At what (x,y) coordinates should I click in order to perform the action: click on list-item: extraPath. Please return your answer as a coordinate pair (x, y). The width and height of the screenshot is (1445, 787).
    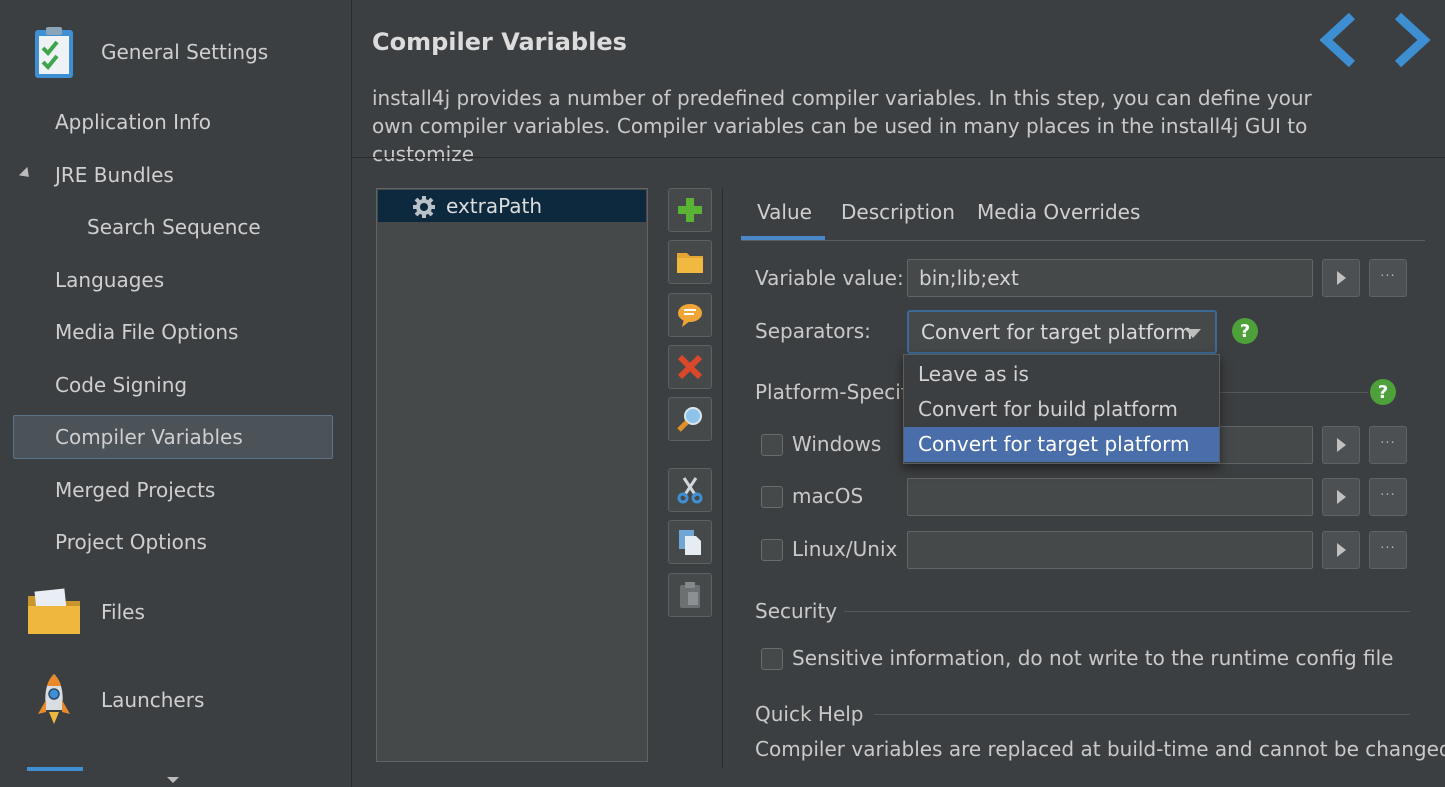
    Looking at the image, I should click on (512, 206).